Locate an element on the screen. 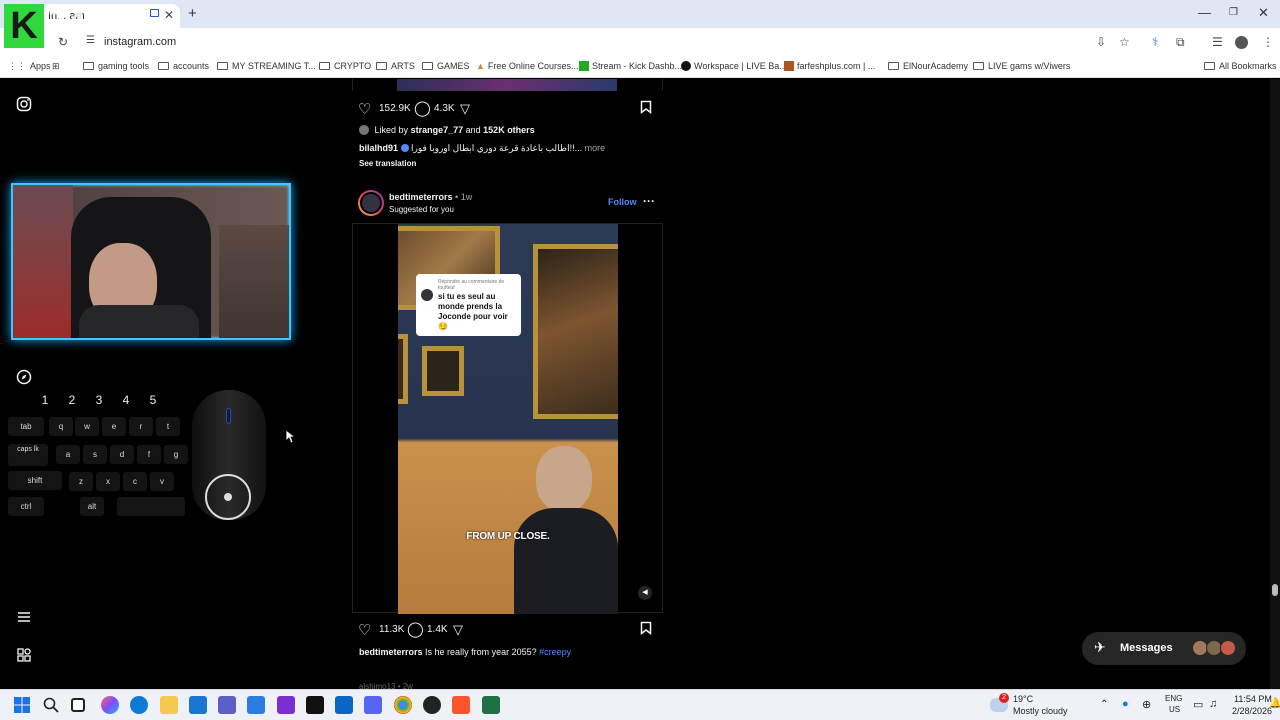 The image size is (1280, 720). bookmark-star-icon: ☆ is located at coordinates (1124, 42).